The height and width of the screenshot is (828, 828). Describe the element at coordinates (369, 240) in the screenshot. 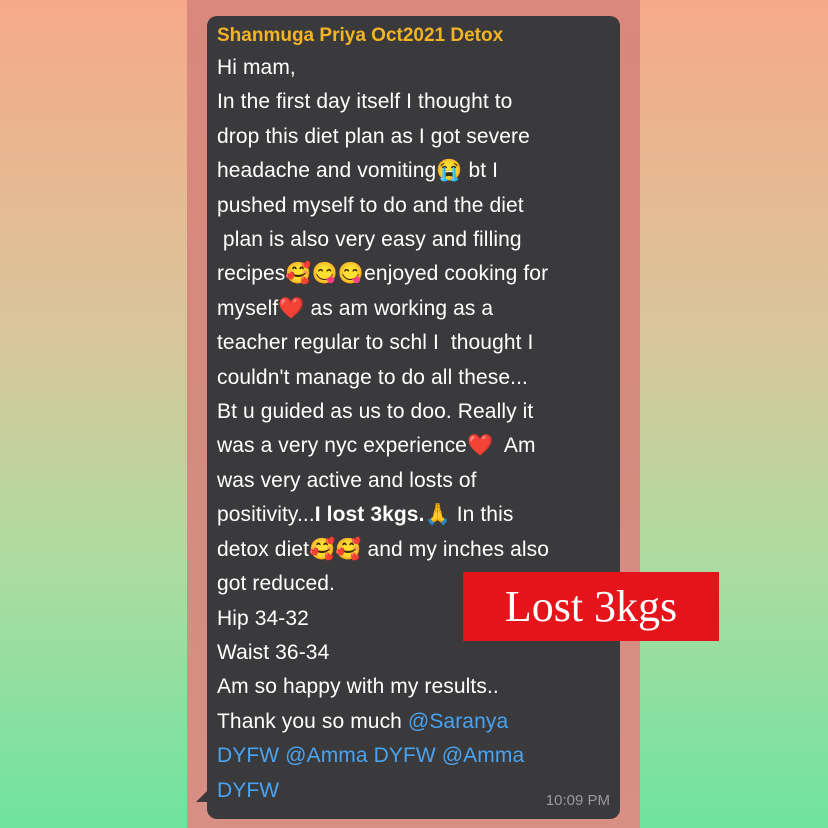

I see `message-line: plan is also very easy and filling` at that location.